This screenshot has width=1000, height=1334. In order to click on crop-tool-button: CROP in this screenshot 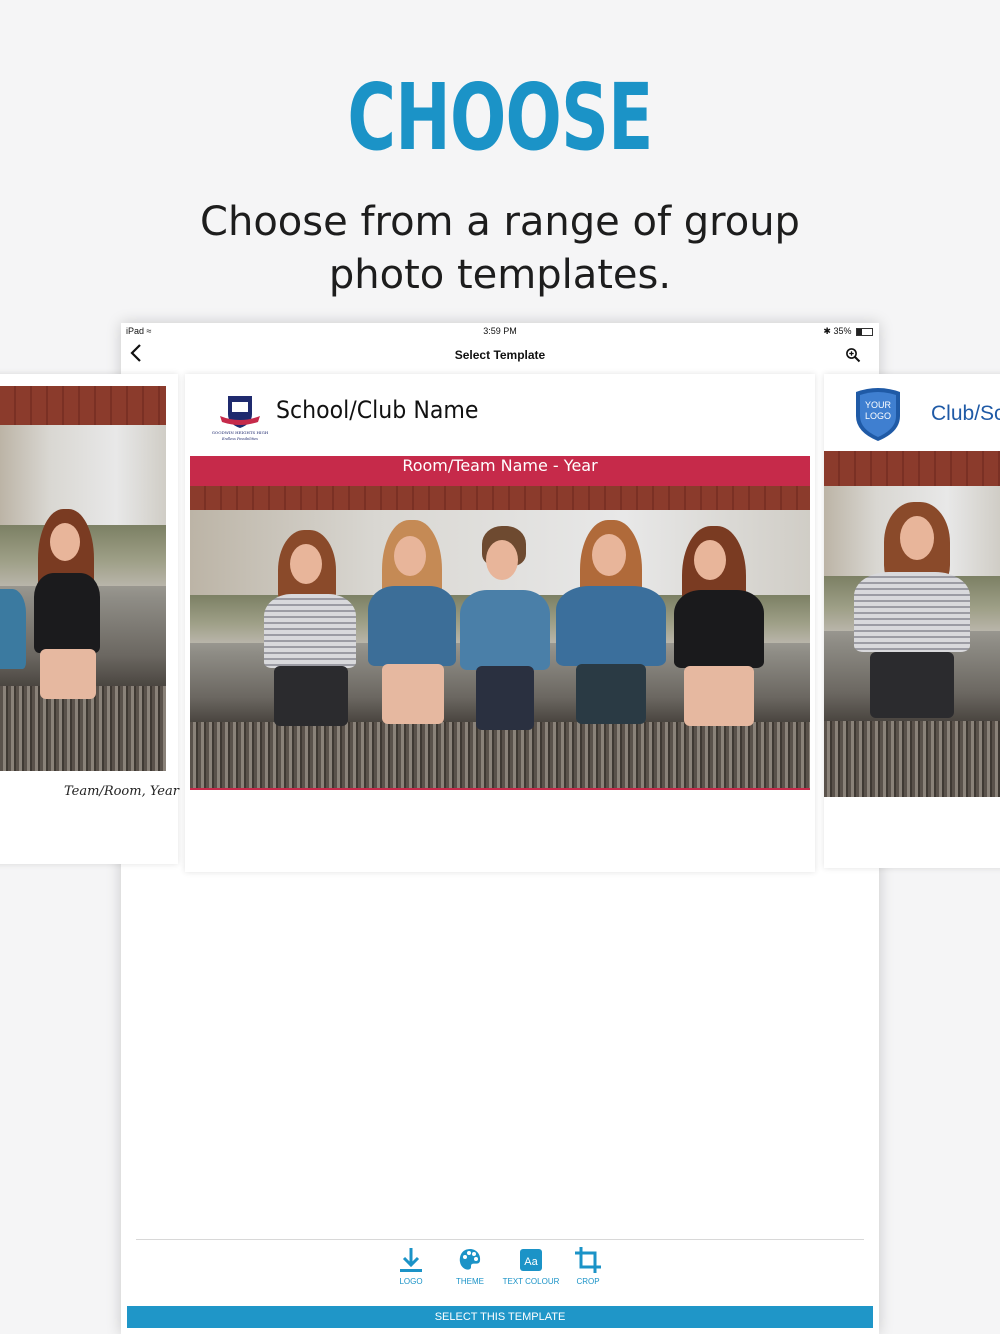, I will do `click(588, 1266)`.